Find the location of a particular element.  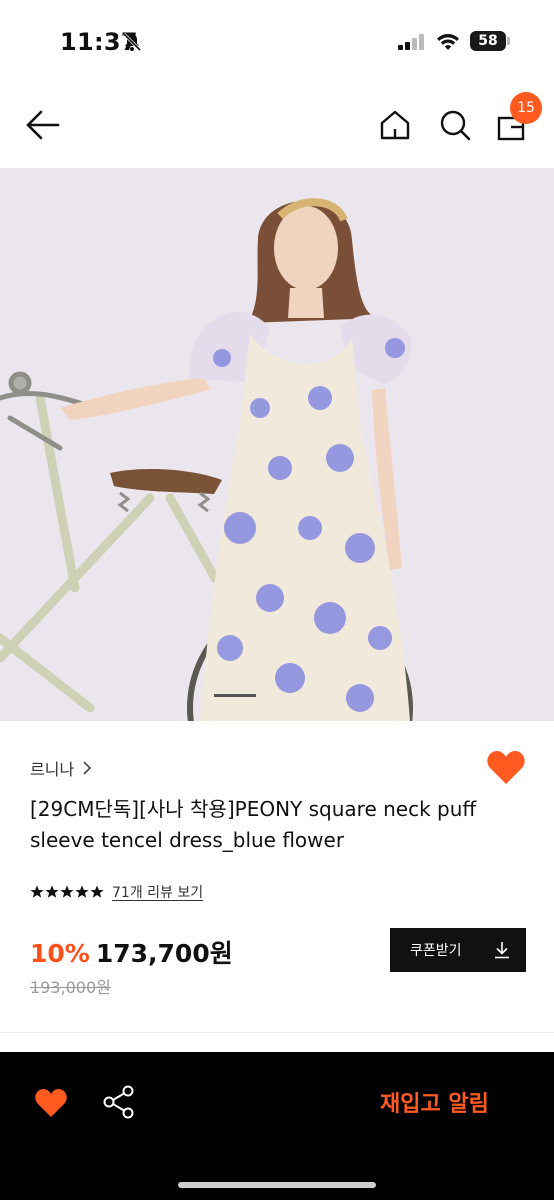

original-price: 193,000원 is located at coordinates (70, 987).